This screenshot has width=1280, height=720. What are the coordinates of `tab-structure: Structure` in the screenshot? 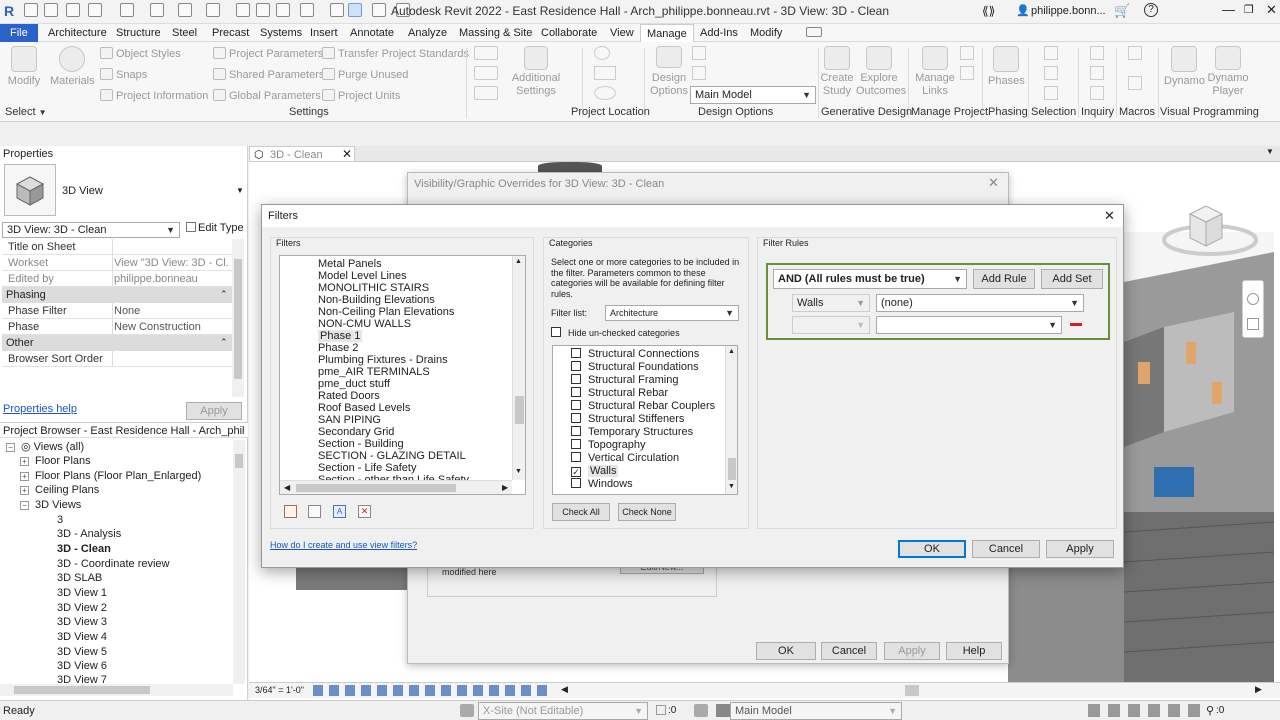 It's located at (138, 33).